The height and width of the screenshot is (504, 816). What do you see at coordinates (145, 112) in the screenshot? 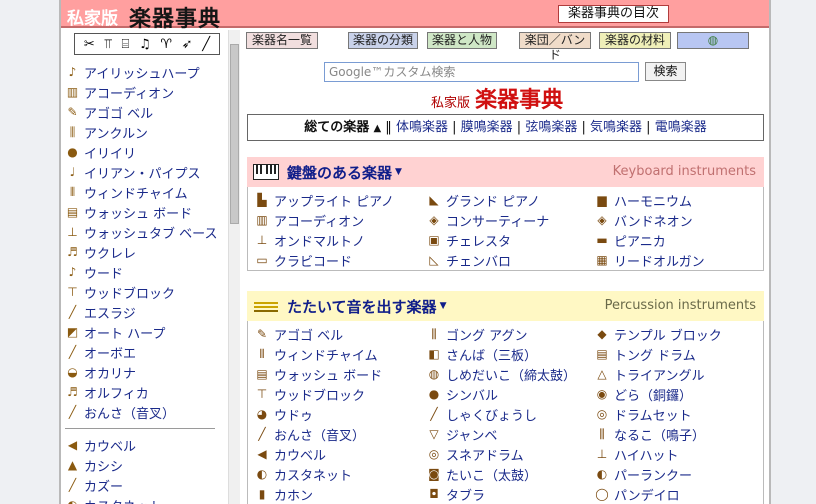
I see `sidebar-list-item: ✎ アゴゴ ベル` at bounding box center [145, 112].